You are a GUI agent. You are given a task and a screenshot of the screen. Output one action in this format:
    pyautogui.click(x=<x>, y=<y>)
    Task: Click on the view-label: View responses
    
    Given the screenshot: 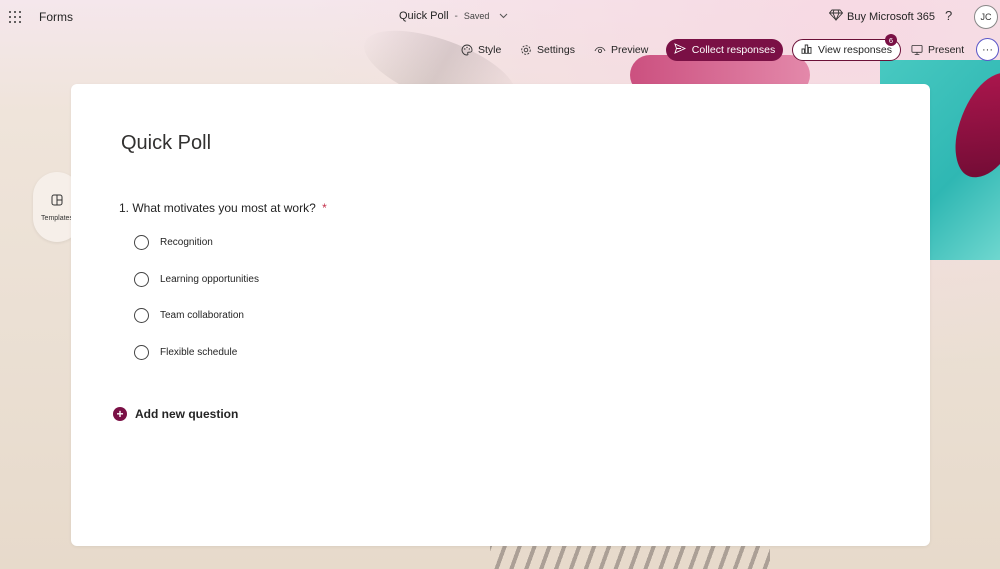 What is the action you would take?
    pyautogui.click(x=855, y=50)
    